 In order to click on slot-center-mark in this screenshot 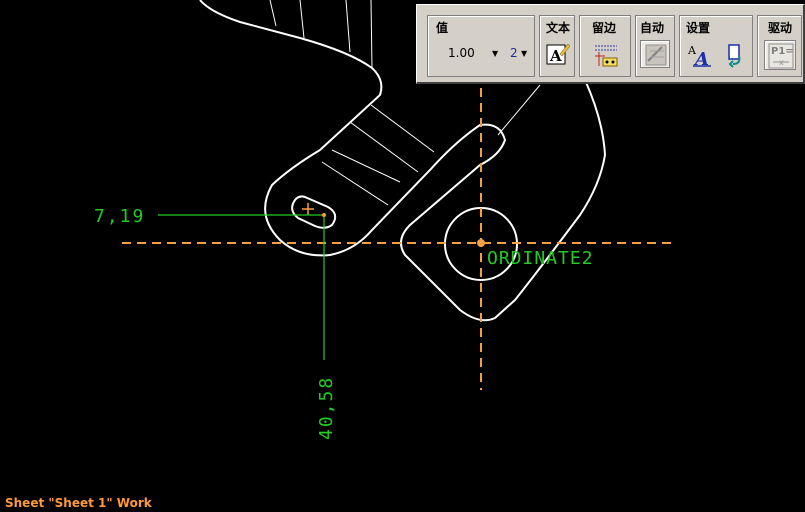, I will do `click(308, 209)`.